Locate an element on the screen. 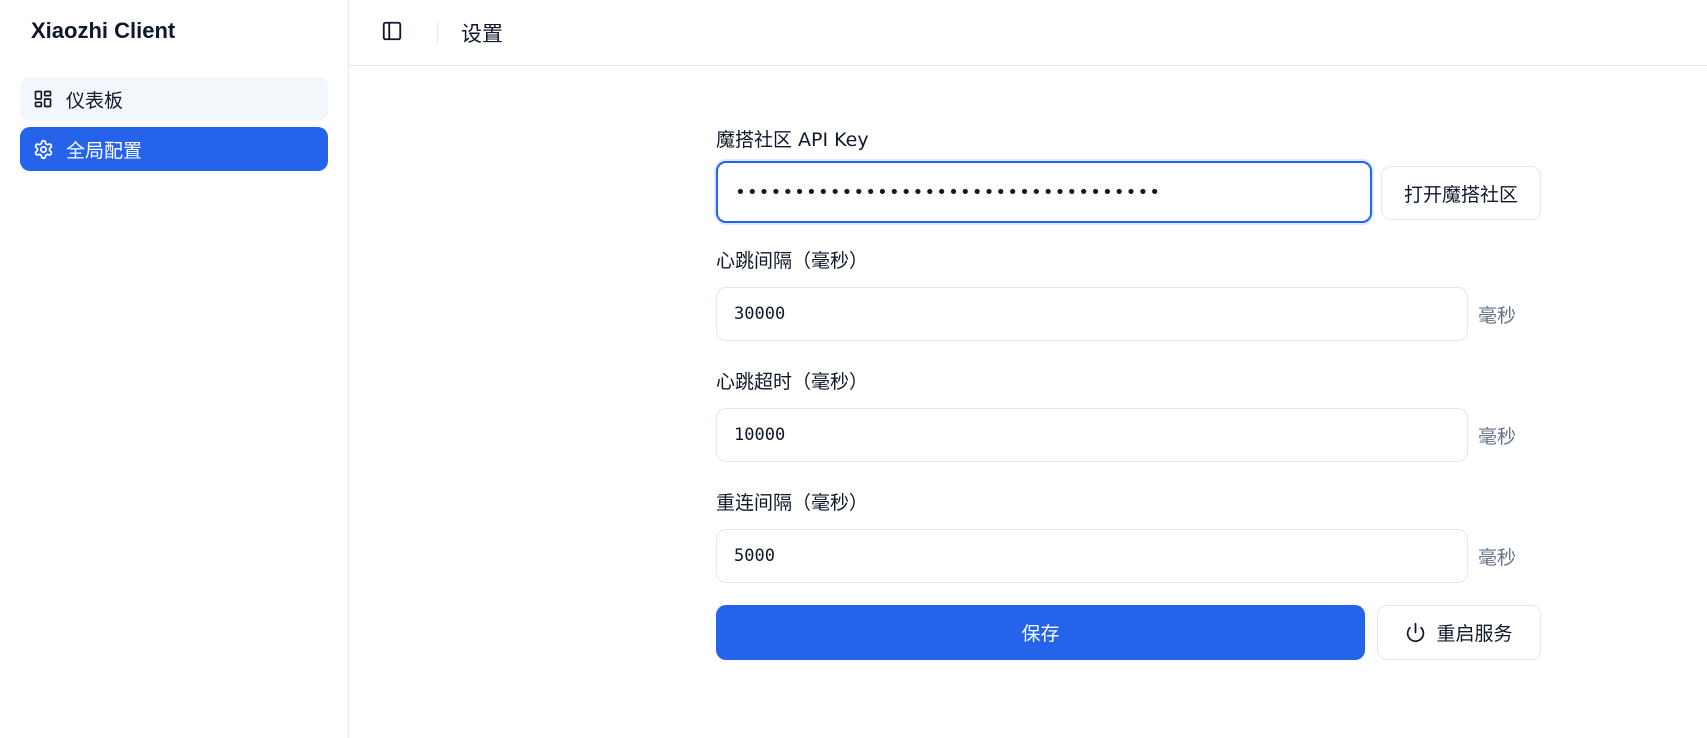 The width and height of the screenshot is (1707, 738). header-divider is located at coordinates (437, 33).